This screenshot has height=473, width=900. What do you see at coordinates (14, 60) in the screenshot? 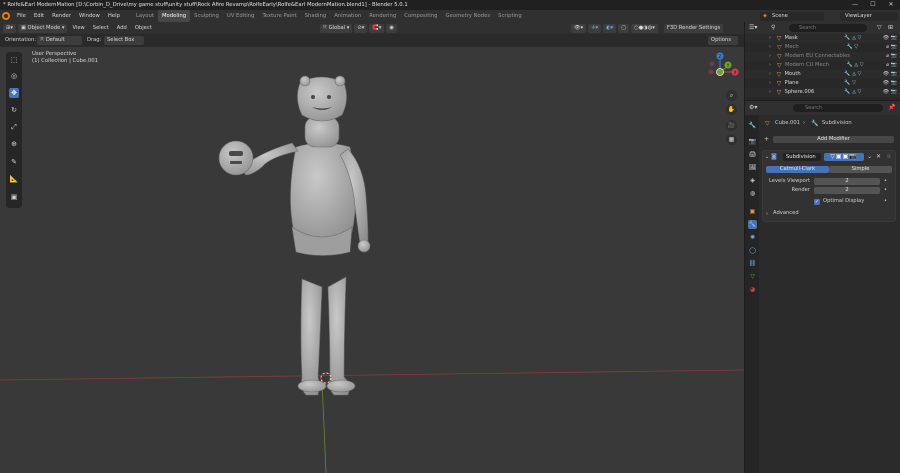
I see `select-box-tool-icon: ⬚` at bounding box center [14, 60].